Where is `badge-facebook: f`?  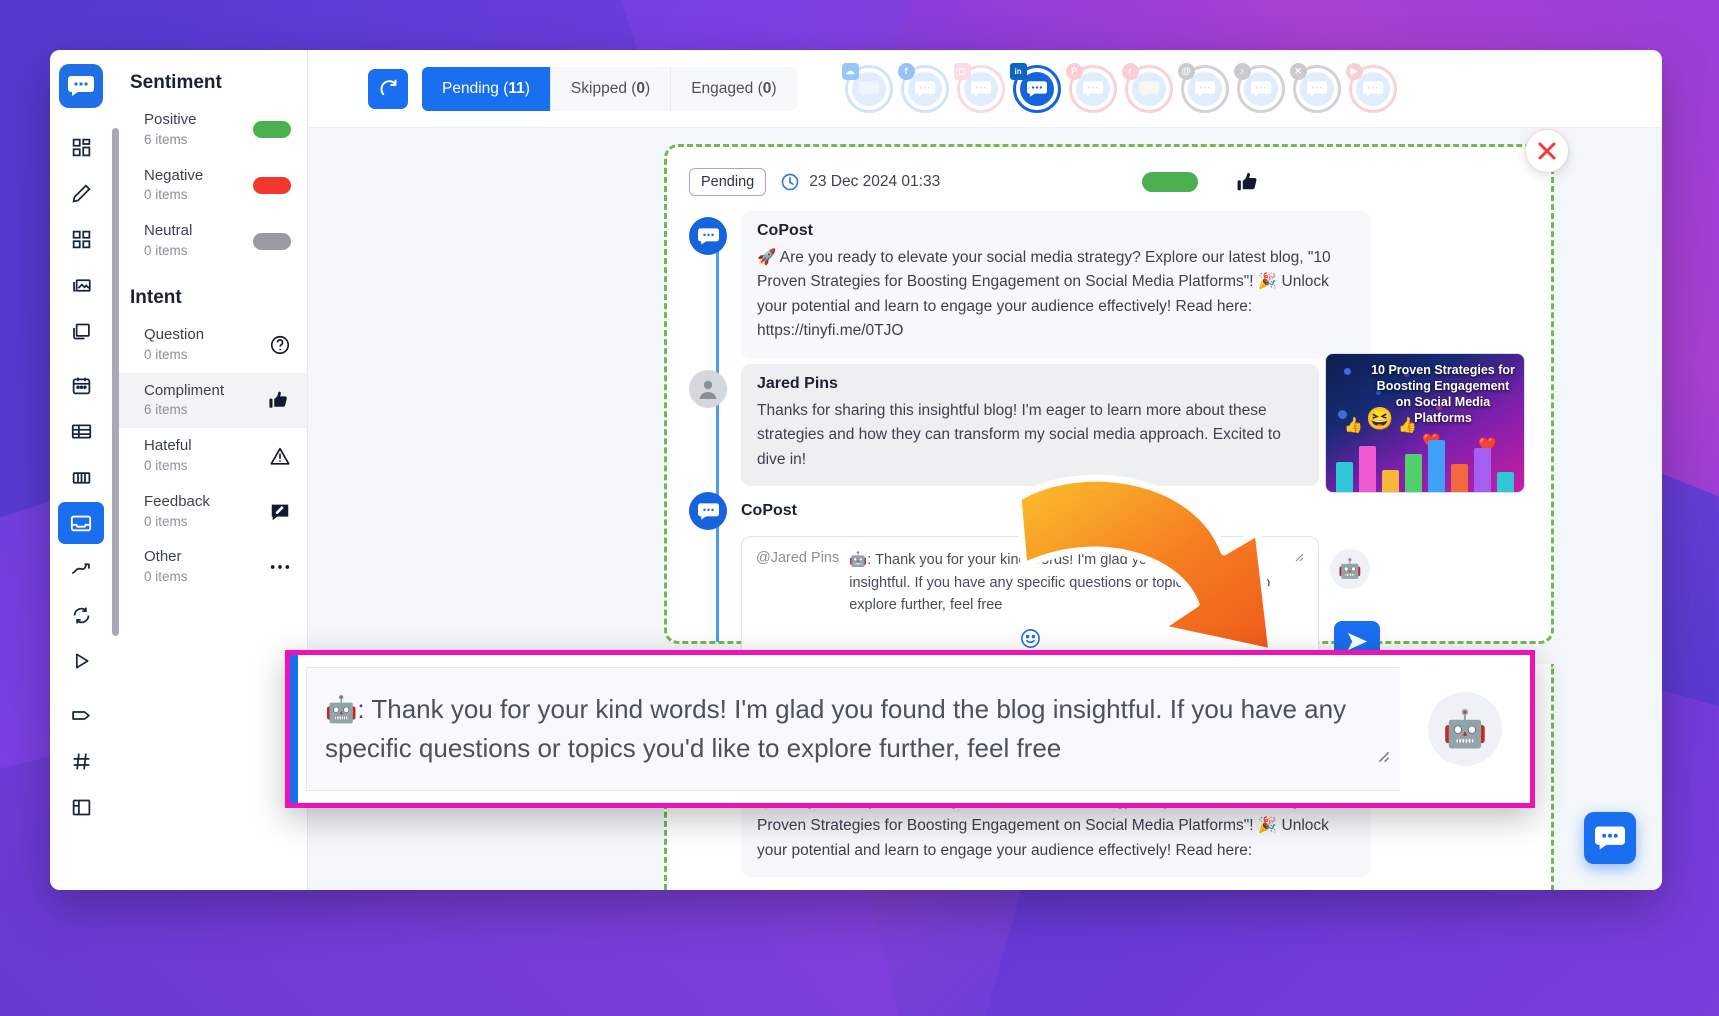
badge-facebook: f is located at coordinates (906, 71).